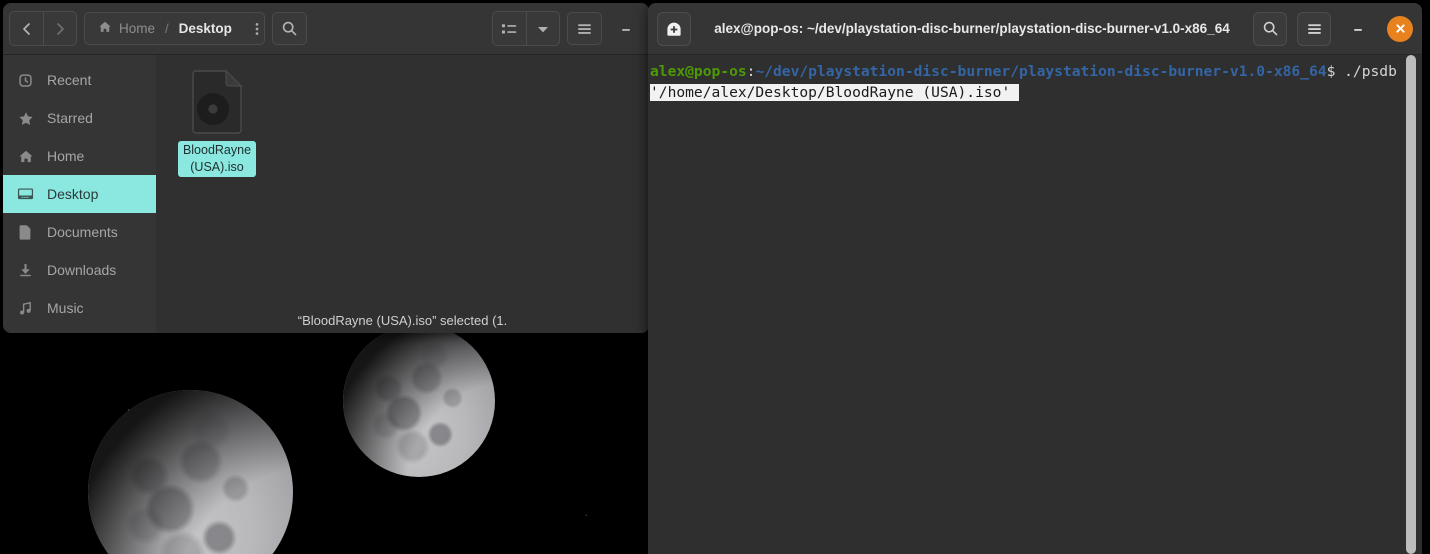 This screenshot has height=554, width=1430. What do you see at coordinates (509, 28) in the screenshot?
I see `view-options-button` at bounding box center [509, 28].